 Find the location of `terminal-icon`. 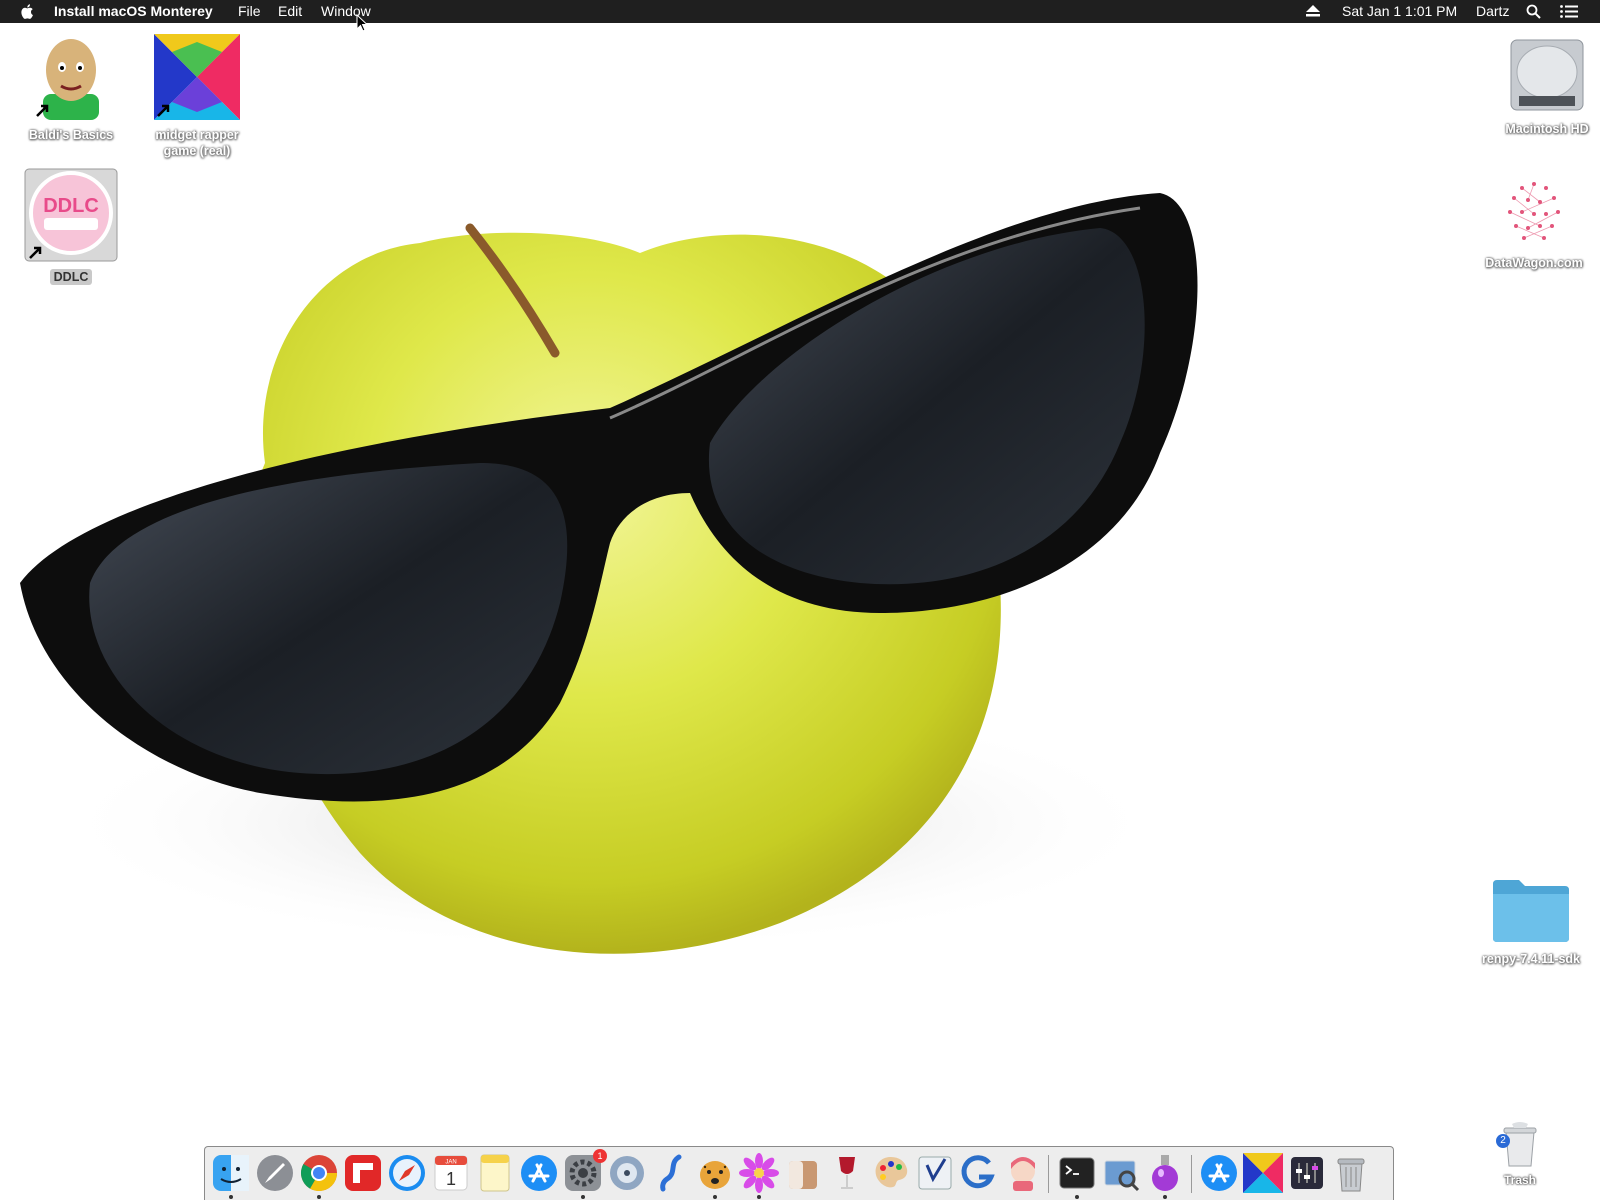

terminal-icon is located at coordinates (1077, 1173).